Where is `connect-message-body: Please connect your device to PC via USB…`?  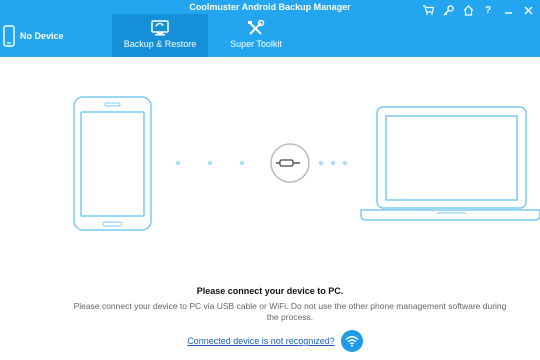
connect-message-body: Please connect your device to PC via USB… is located at coordinates (290, 311).